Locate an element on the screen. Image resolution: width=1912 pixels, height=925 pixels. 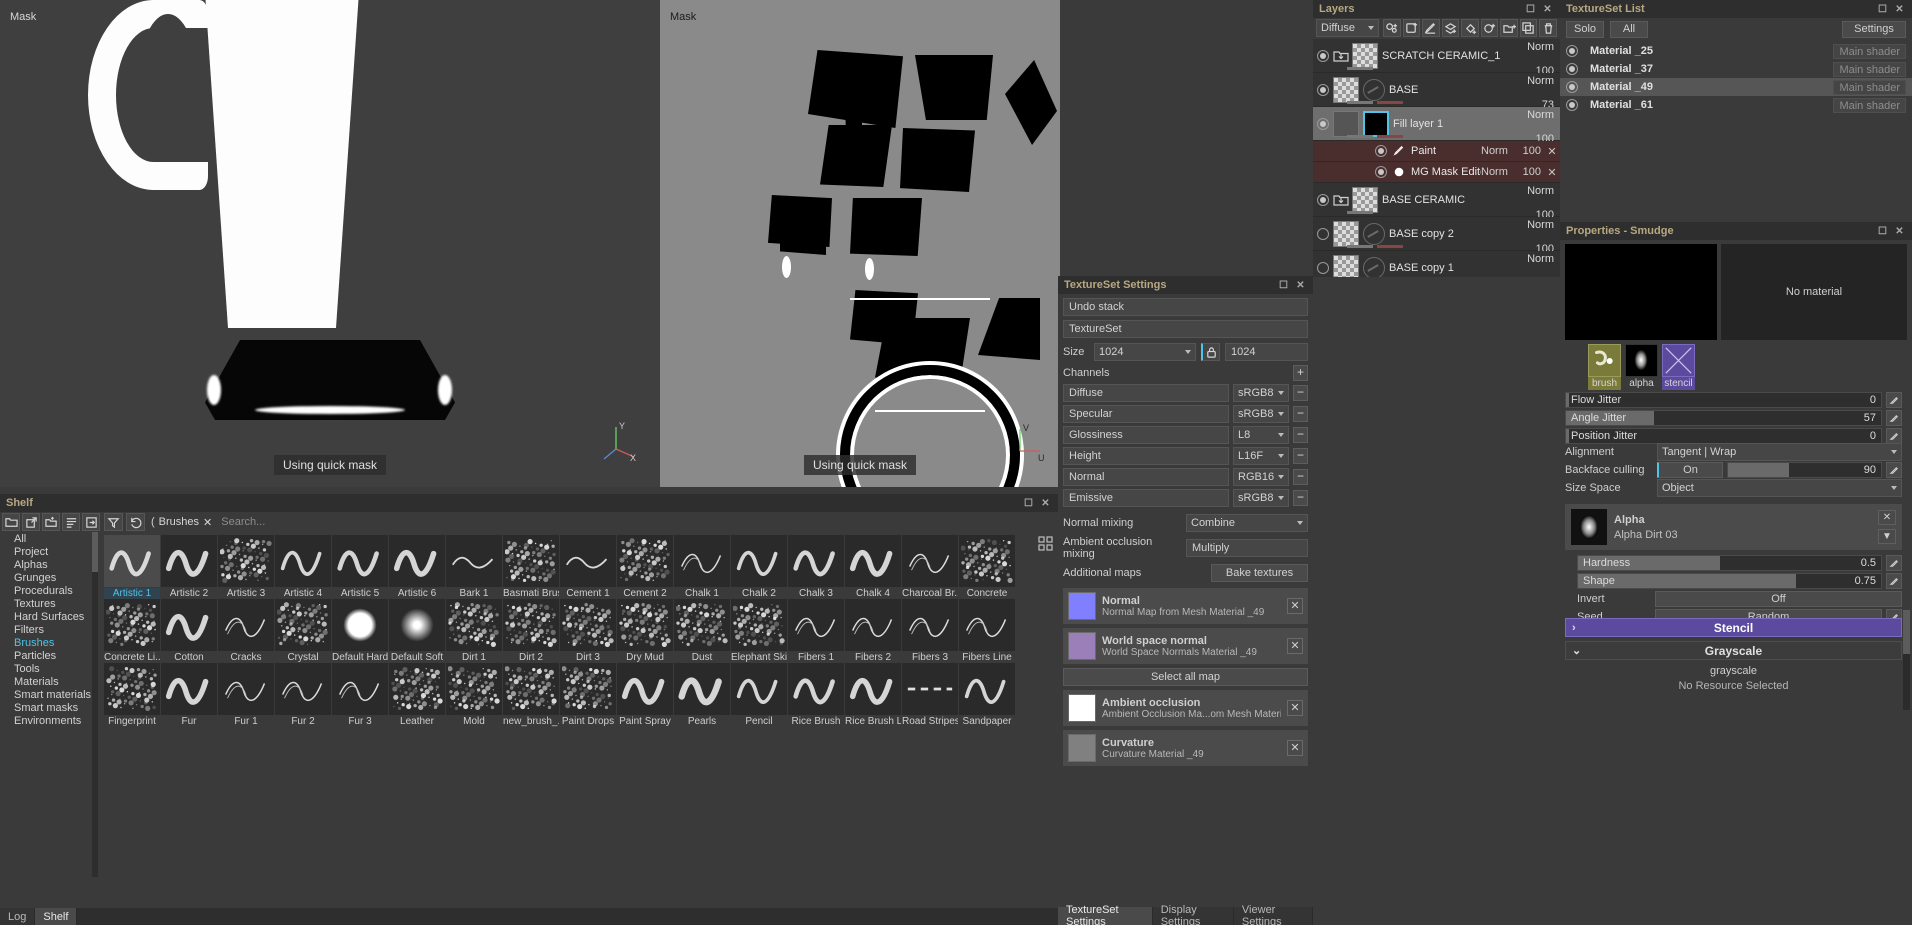
layer-row: Fill layer 1 Norm 100 is located at coordinates (1436, 126).